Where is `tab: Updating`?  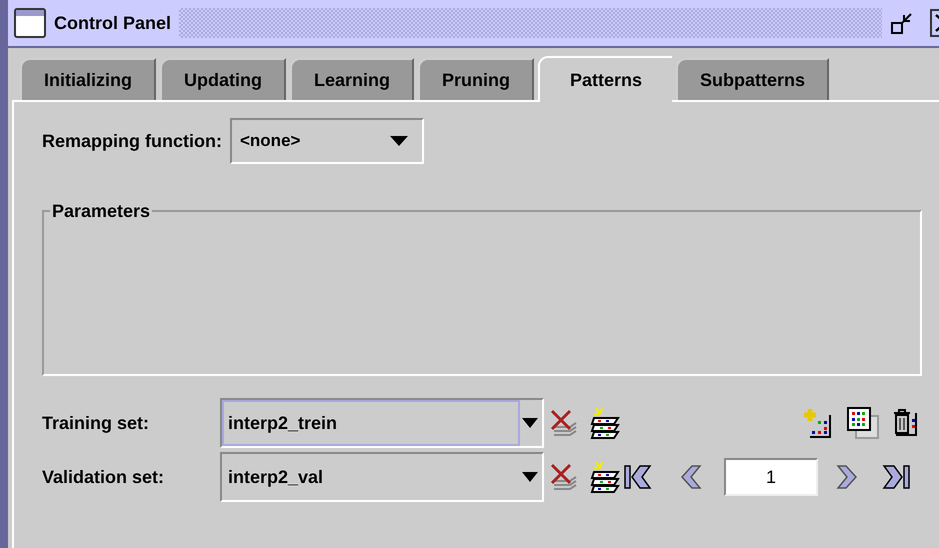
tab: Updating is located at coordinates (223, 79).